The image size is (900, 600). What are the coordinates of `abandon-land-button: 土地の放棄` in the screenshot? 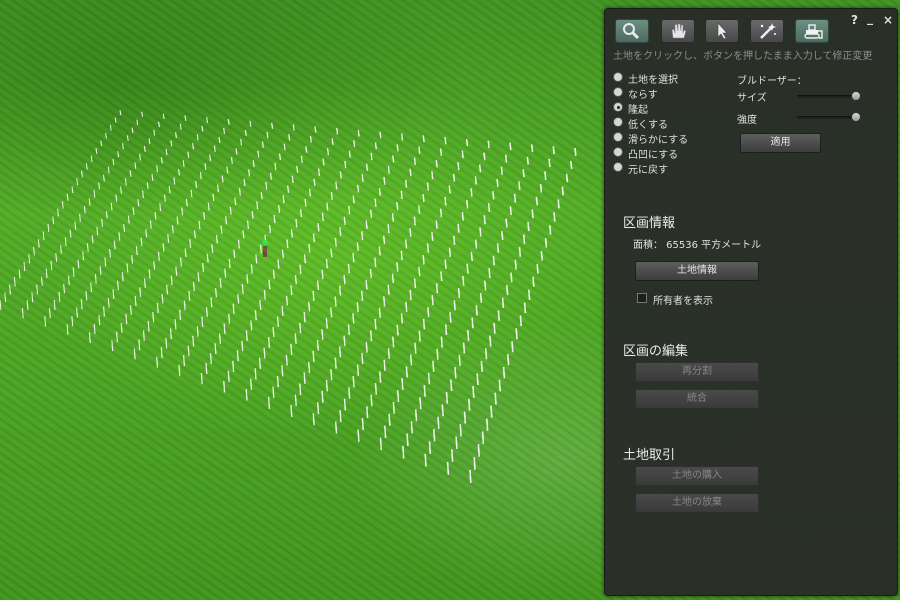 It's located at (697, 503).